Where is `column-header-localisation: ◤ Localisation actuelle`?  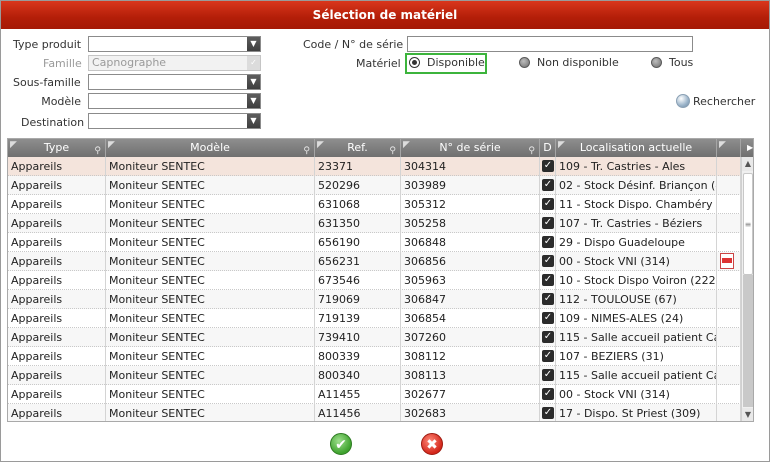 column-header-localisation: ◤ Localisation actuelle is located at coordinates (636, 148).